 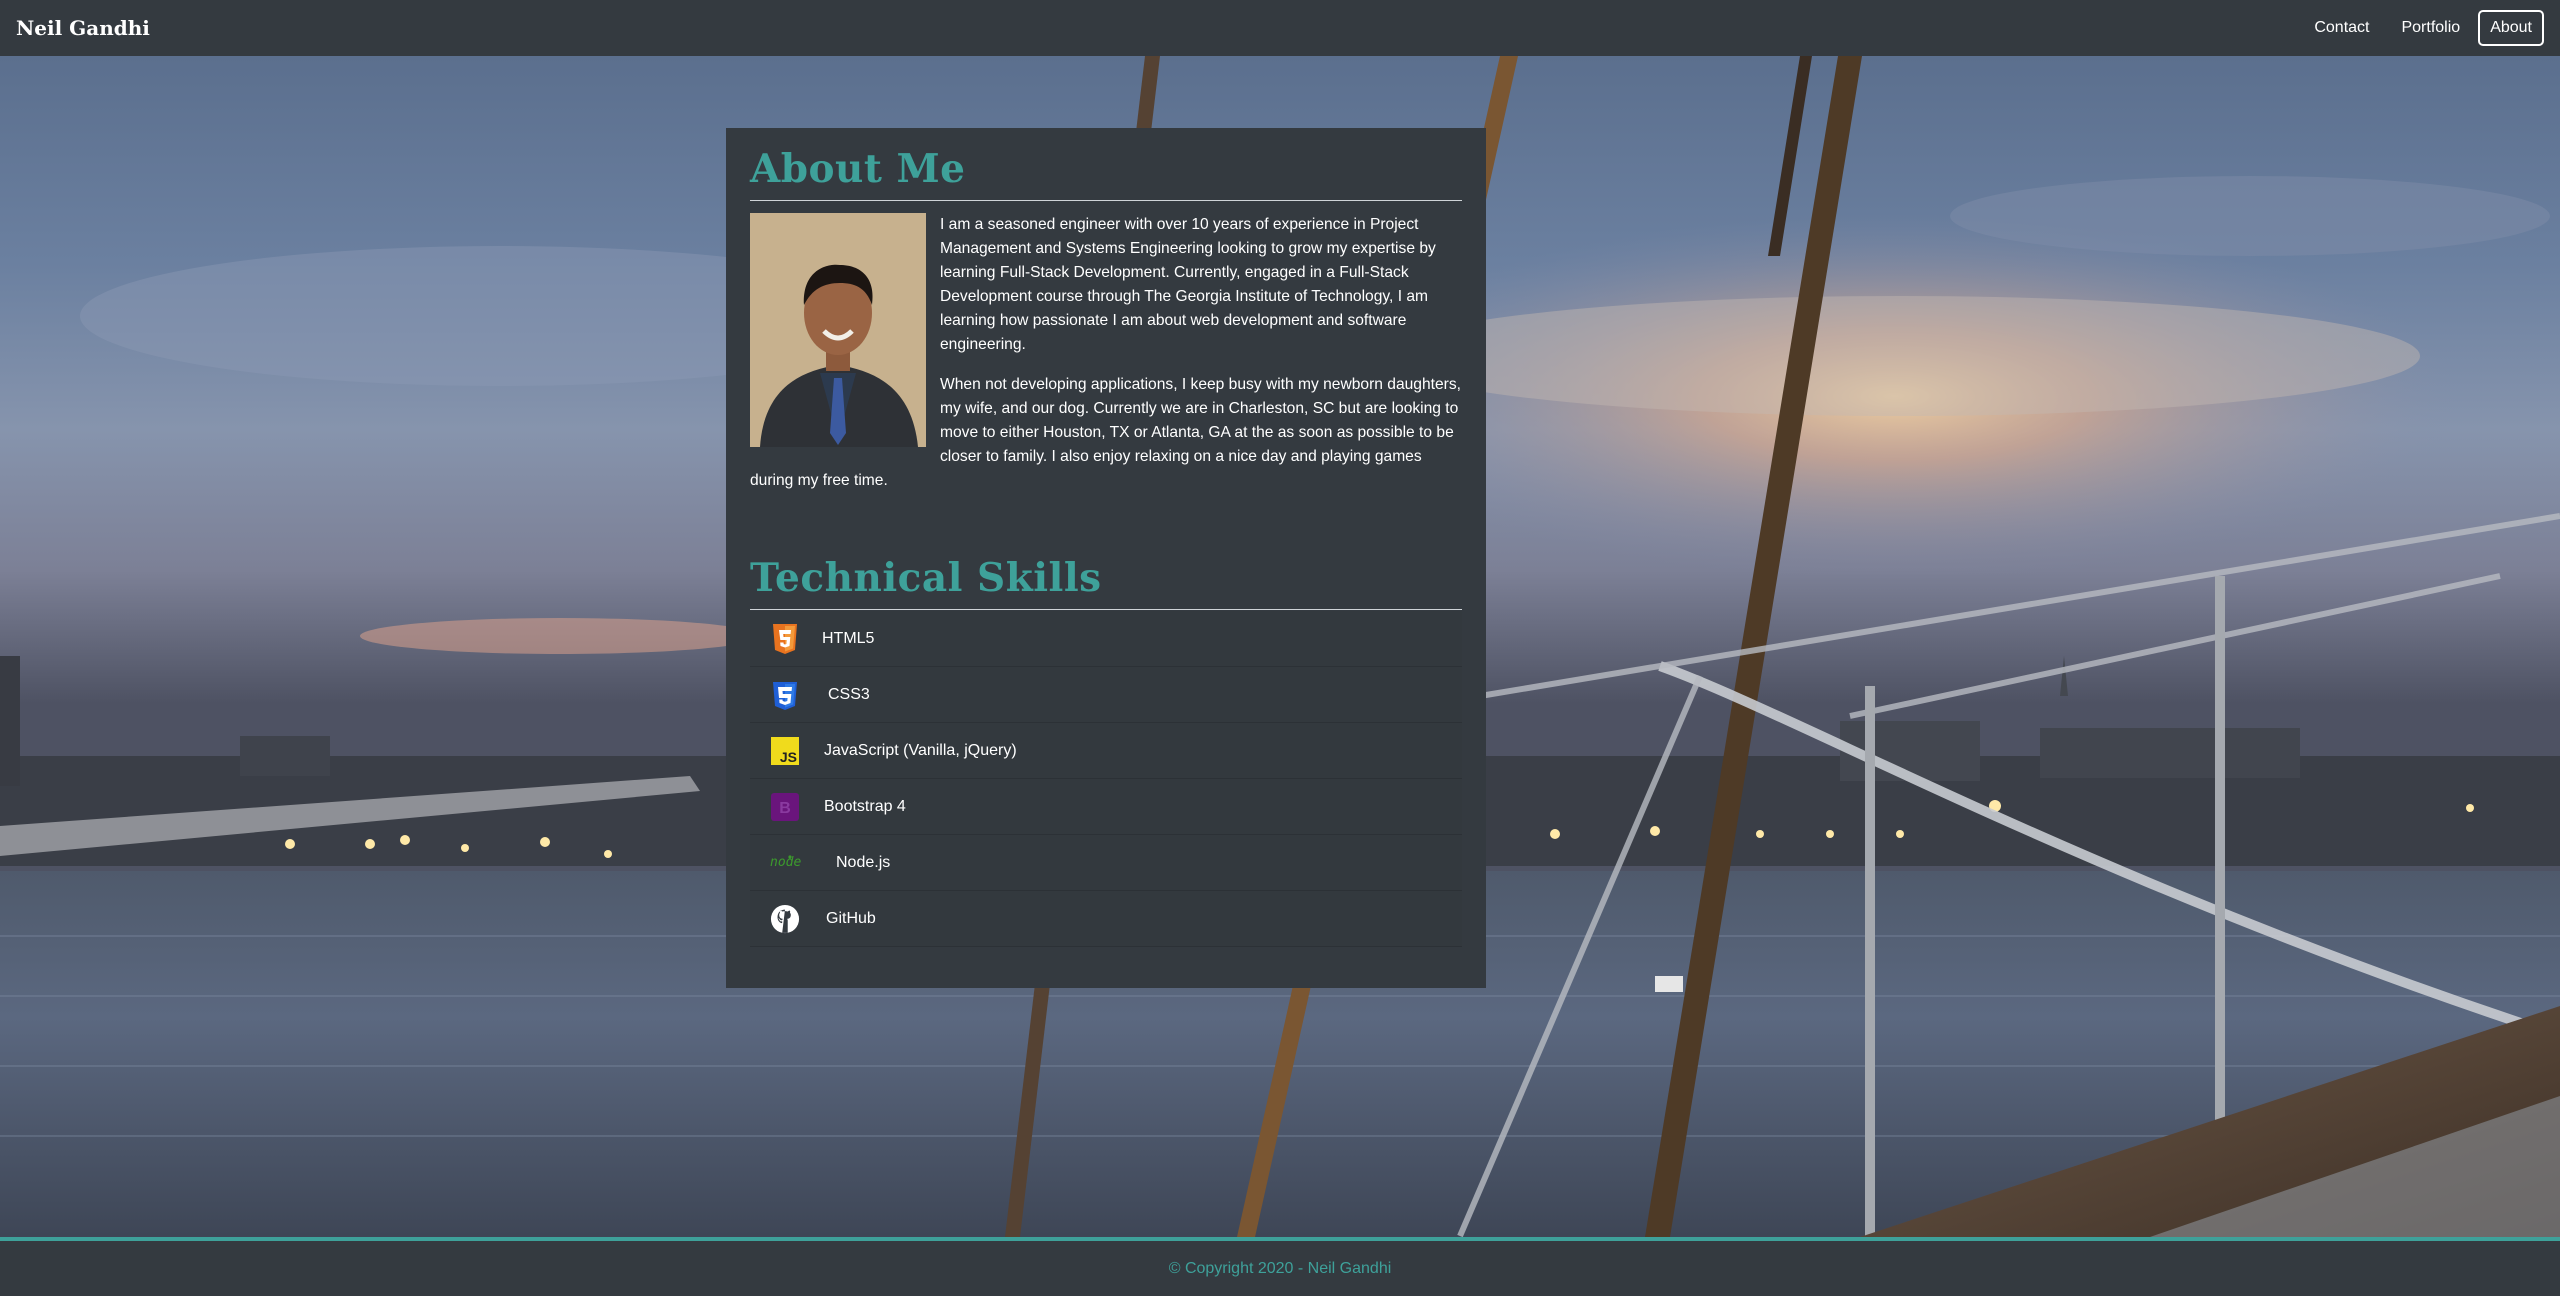 I want to click on skill-item-bootstrap: B Bootstrap 4, so click(x=1106, y=807).